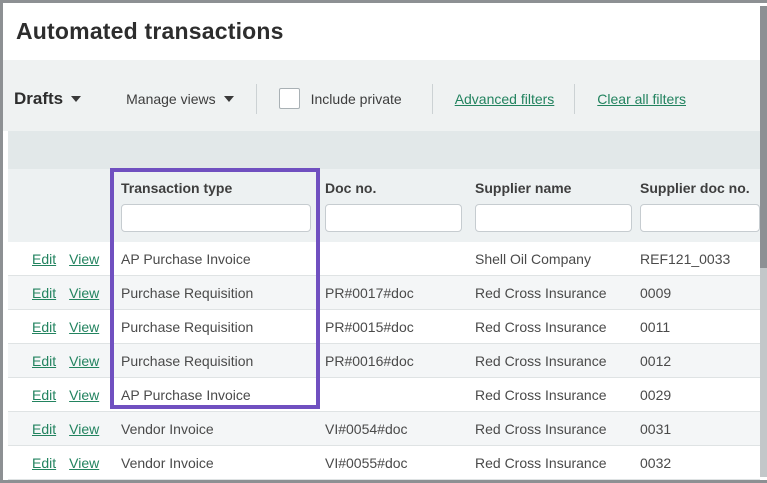  Describe the element at coordinates (369, 360) in the screenshot. I see `doc-no-cell: PR#0016#doc` at that location.